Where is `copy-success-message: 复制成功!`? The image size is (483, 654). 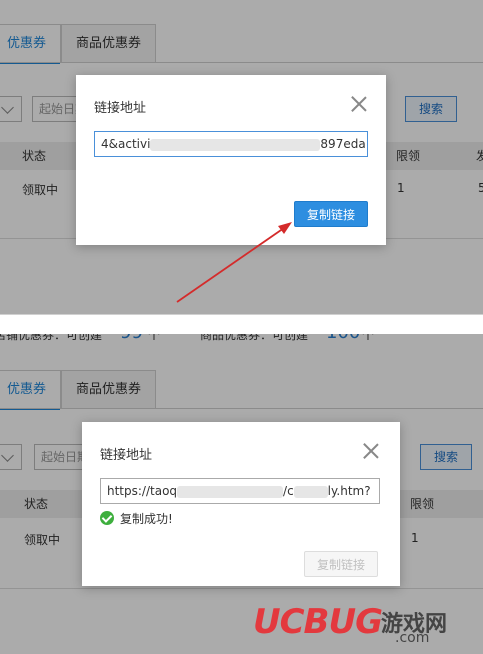 copy-success-message: 复制成功! is located at coordinates (136, 518).